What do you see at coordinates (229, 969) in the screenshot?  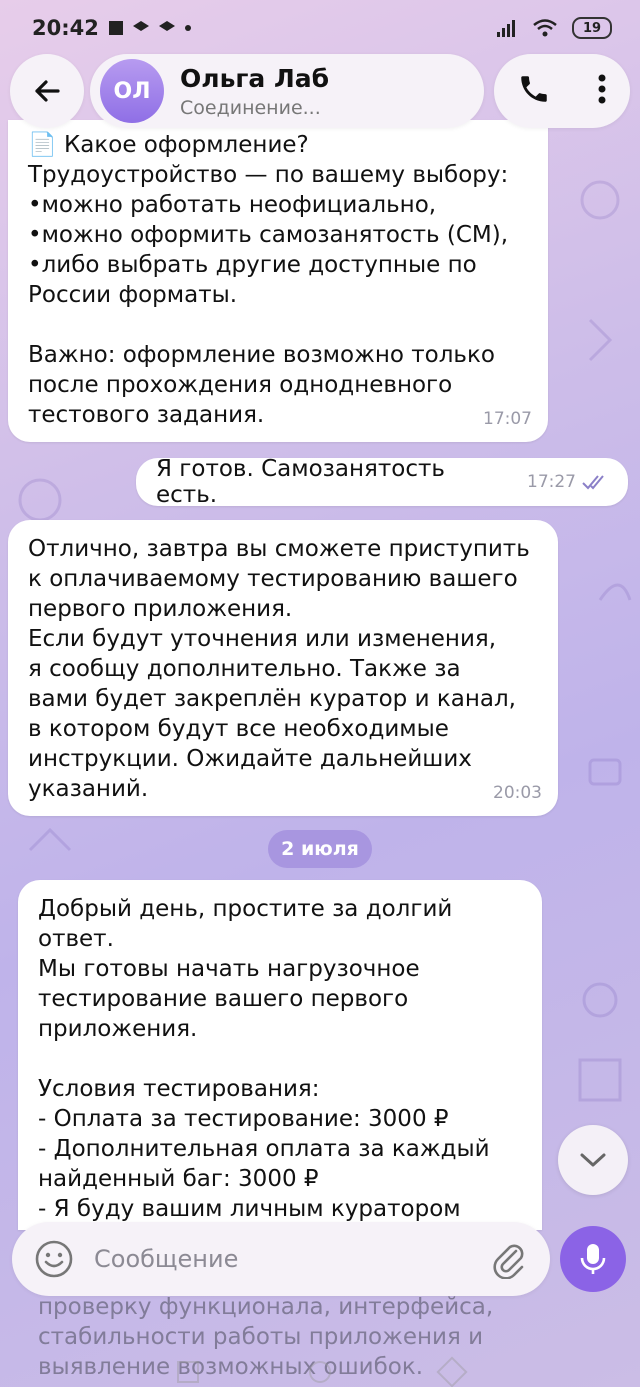 I see `message-line: Мы готовы начать нагрузочное` at bounding box center [229, 969].